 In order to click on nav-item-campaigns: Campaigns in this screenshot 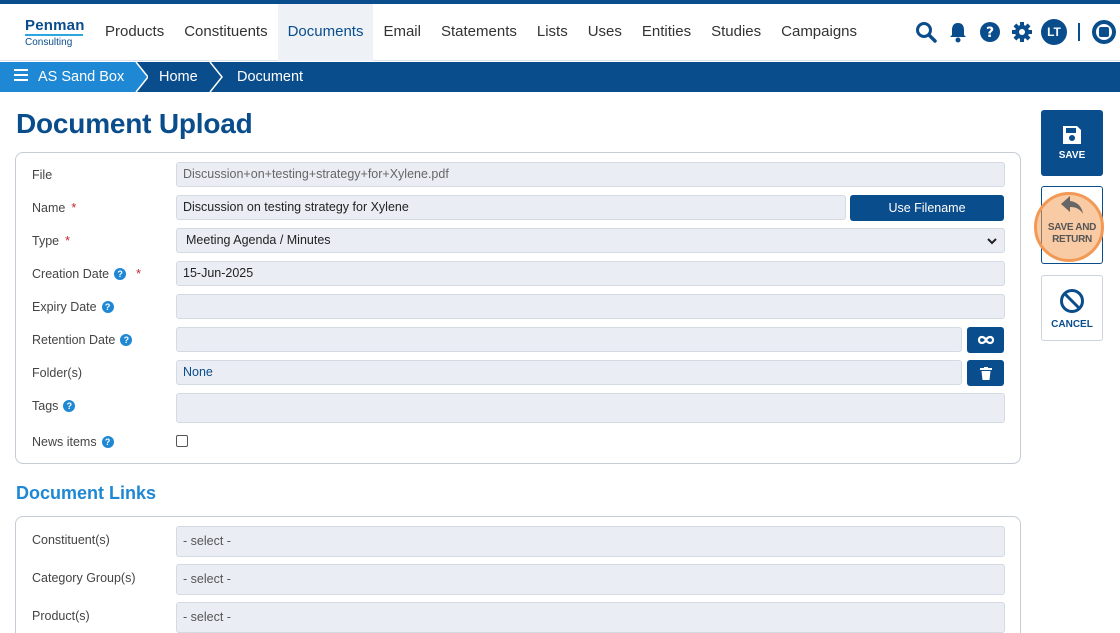, I will do `click(819, 32)`.